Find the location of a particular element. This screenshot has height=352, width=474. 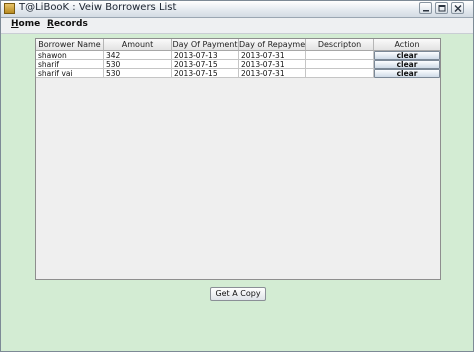

menu-records: Records is located at coordinates (67, 24).